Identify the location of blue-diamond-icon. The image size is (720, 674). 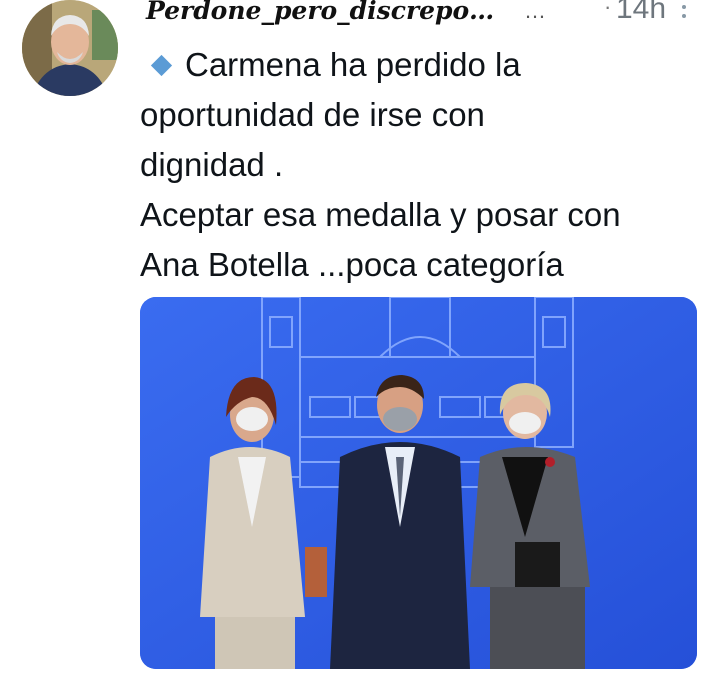
(161, 65).